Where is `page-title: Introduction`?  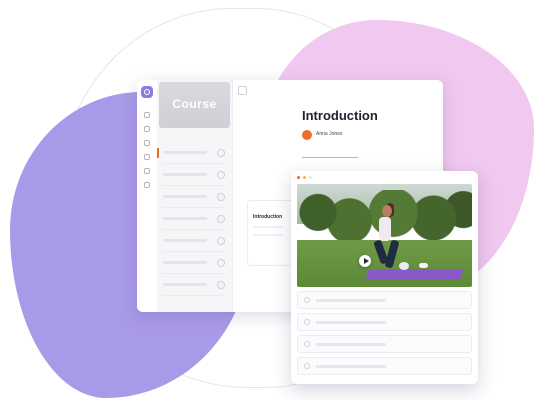
page-title: Introduction is located at coordinates (340, 115).